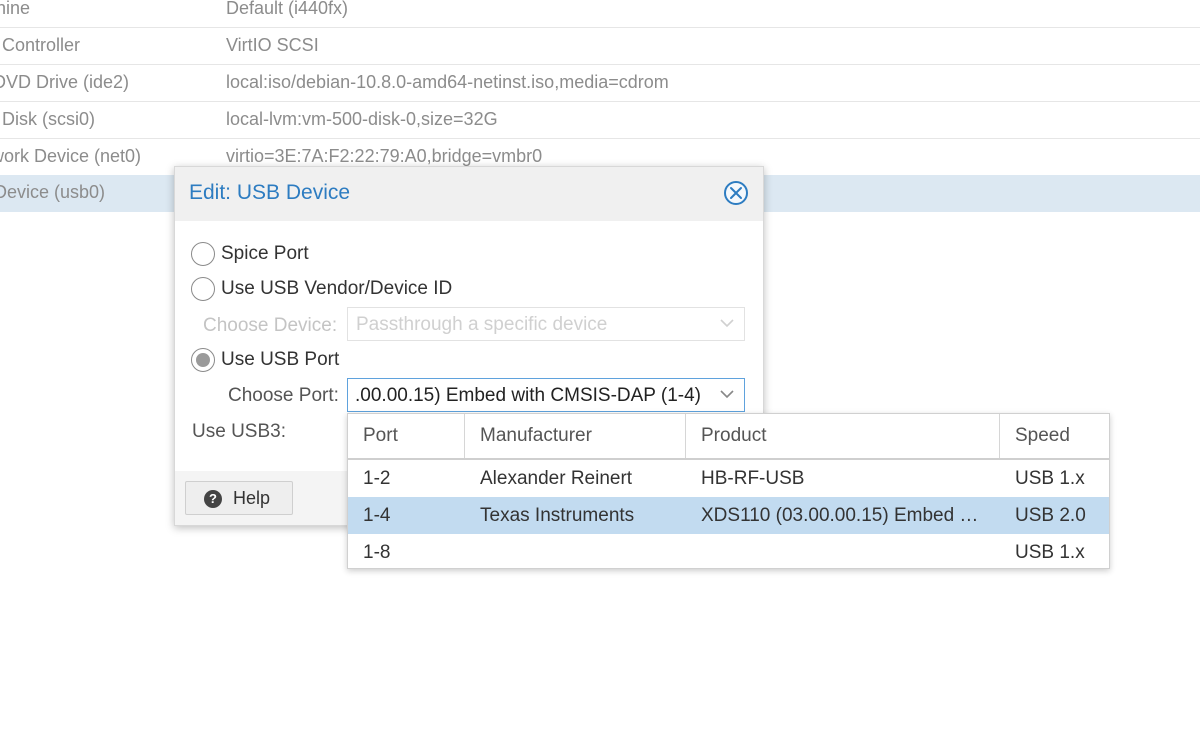  What do you see at coordinates (753, 478) in the screenshot?
I see `product-cell: HB-RF-USB` at bounding box center [753, 478].